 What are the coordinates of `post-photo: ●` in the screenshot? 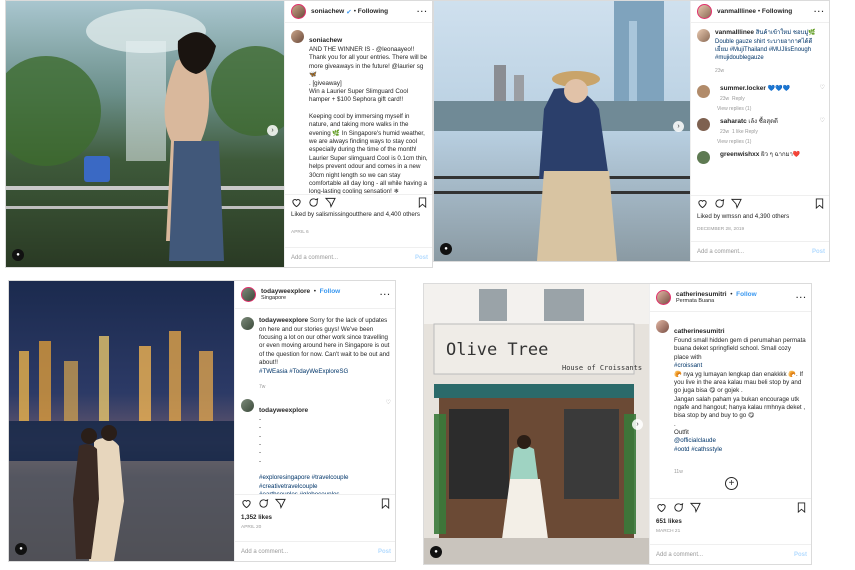 It's located at (121, 421).